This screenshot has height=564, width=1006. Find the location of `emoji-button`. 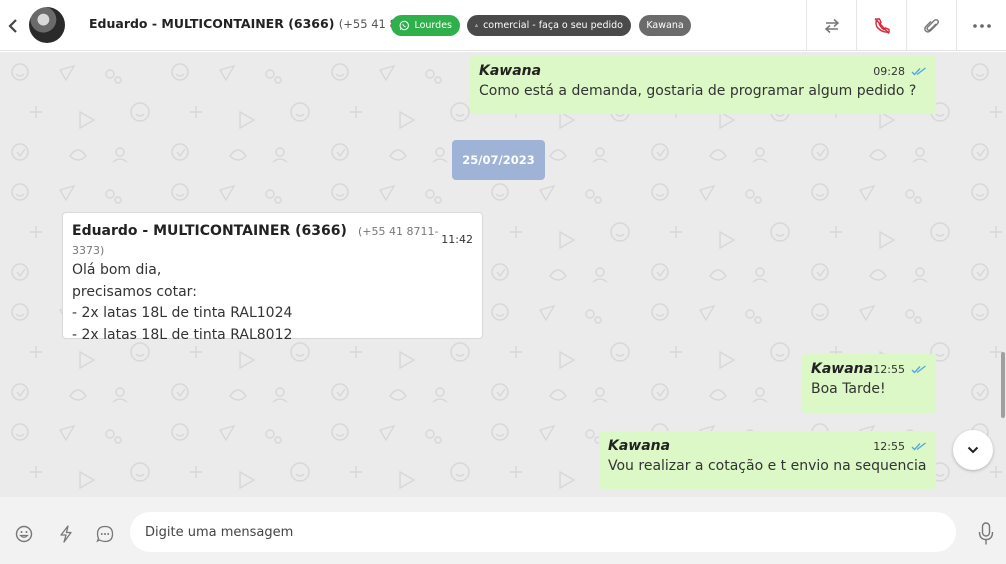

emoji-button is located at coordinates (24, 534).